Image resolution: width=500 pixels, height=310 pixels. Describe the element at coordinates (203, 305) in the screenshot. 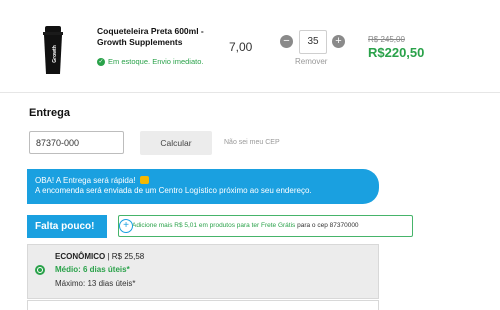

I see `shipping-option-card-next` at that location.